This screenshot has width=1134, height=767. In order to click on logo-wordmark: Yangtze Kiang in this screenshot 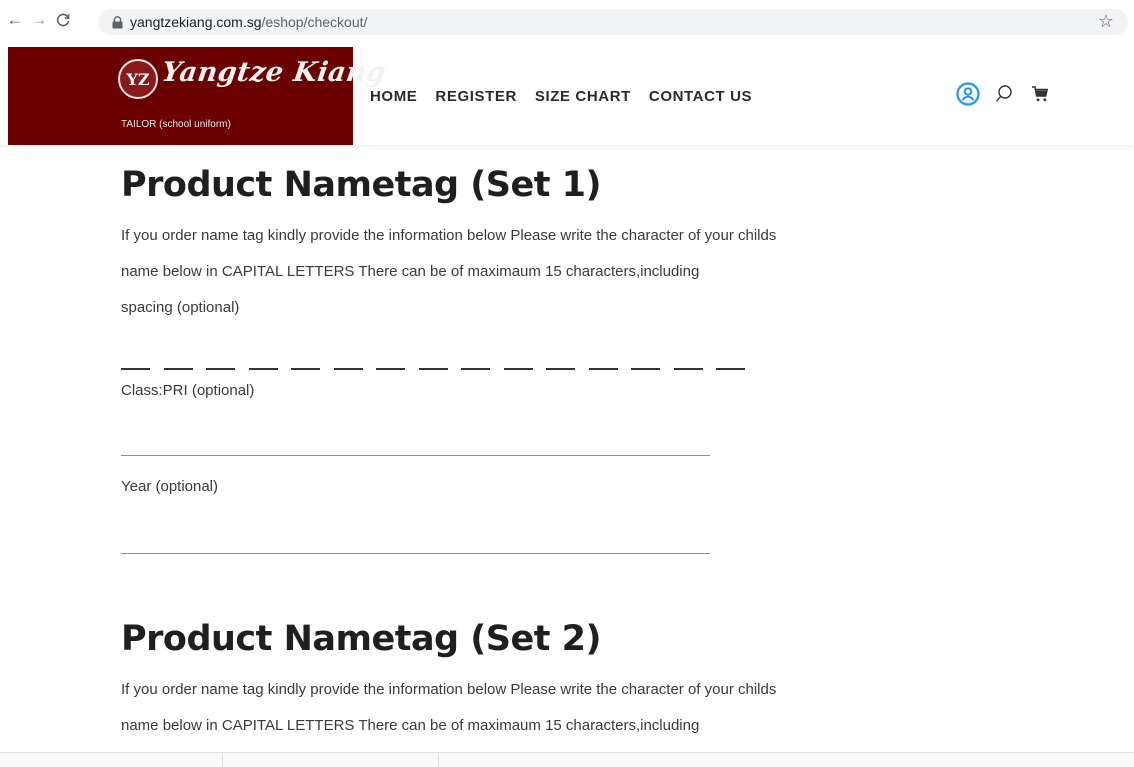, I will do `click(273, 72)`.